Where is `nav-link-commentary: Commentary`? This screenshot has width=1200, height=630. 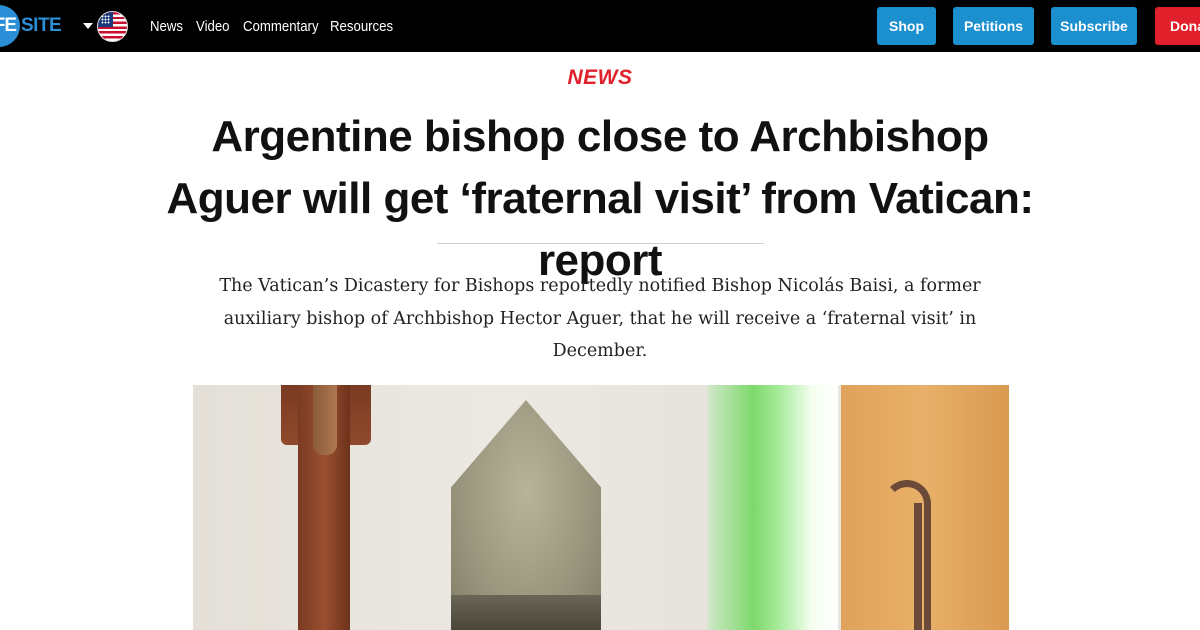
nav-link-commentary: Commentary is located at coordinates (281, 26).